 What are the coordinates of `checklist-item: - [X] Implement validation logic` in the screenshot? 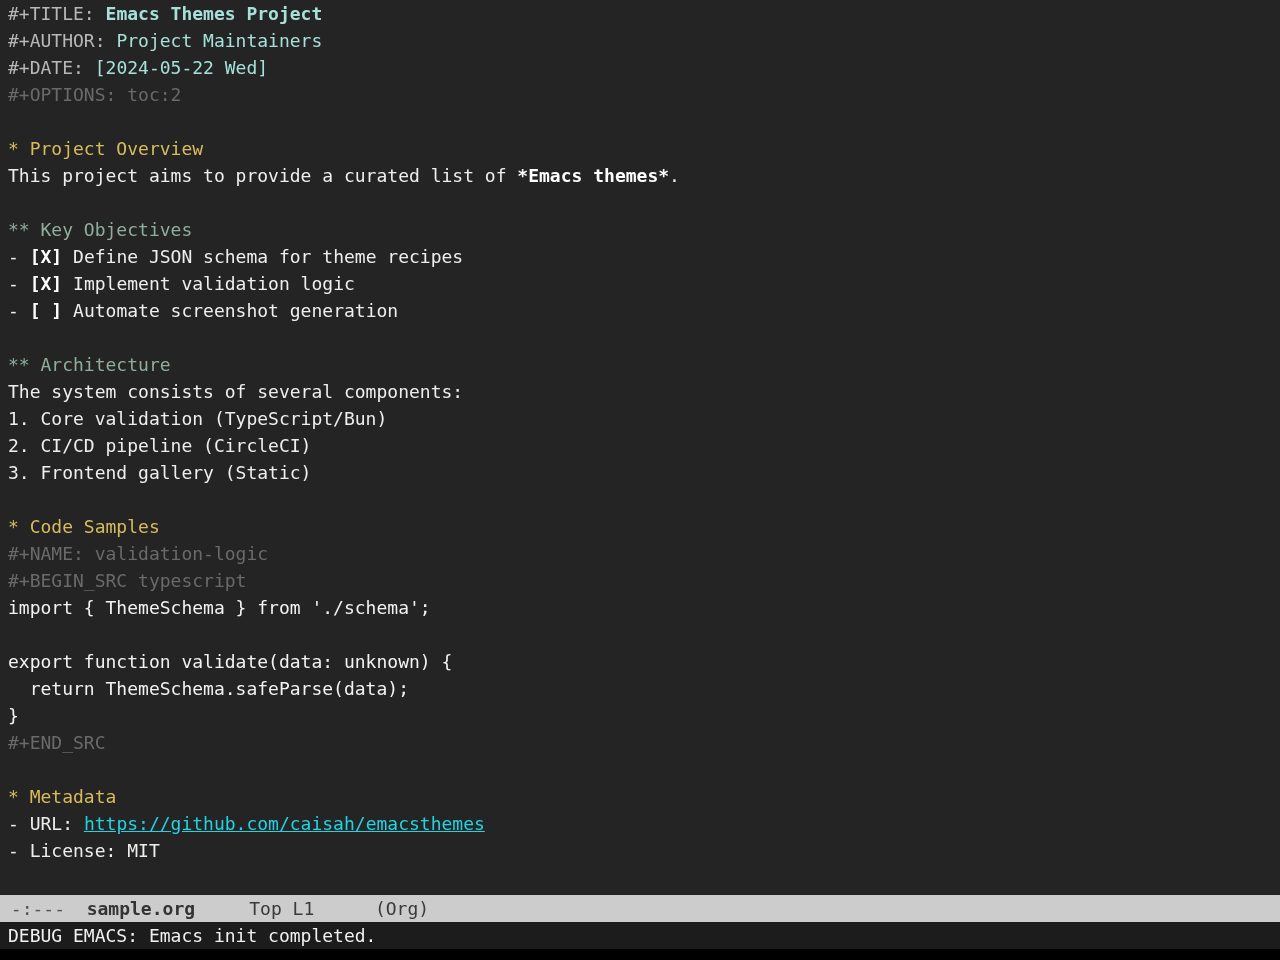 It's located at (181, 283).